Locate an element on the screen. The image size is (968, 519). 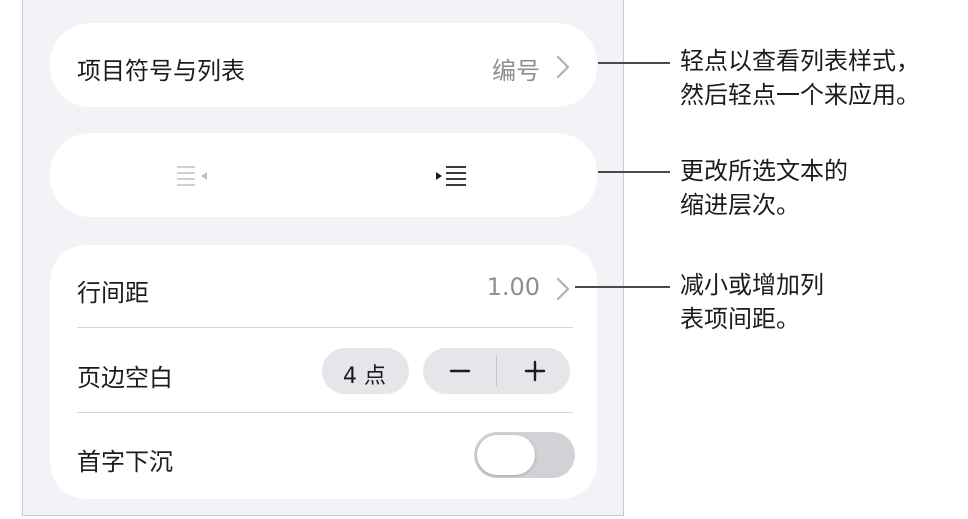
callout-list-style-line1: 轻点以查看列表样式， is located at coordinates (800, 61).